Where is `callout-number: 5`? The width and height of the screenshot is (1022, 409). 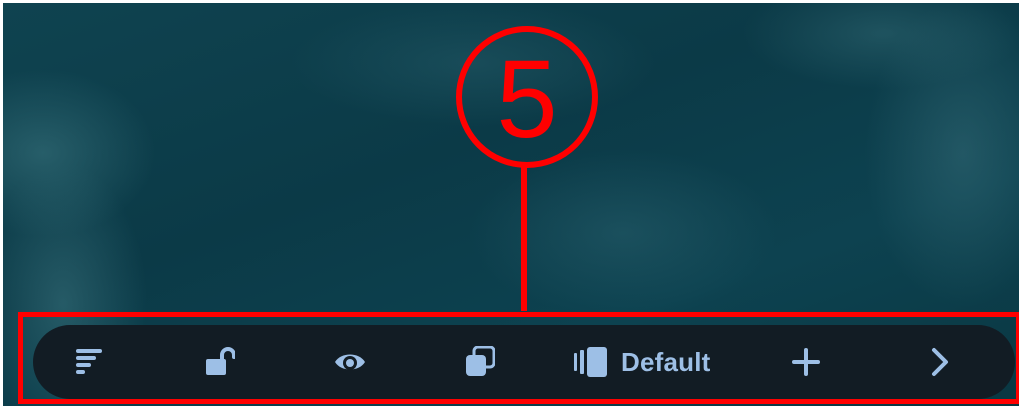 callout-number: 5 is located at coordinates (526, 99).